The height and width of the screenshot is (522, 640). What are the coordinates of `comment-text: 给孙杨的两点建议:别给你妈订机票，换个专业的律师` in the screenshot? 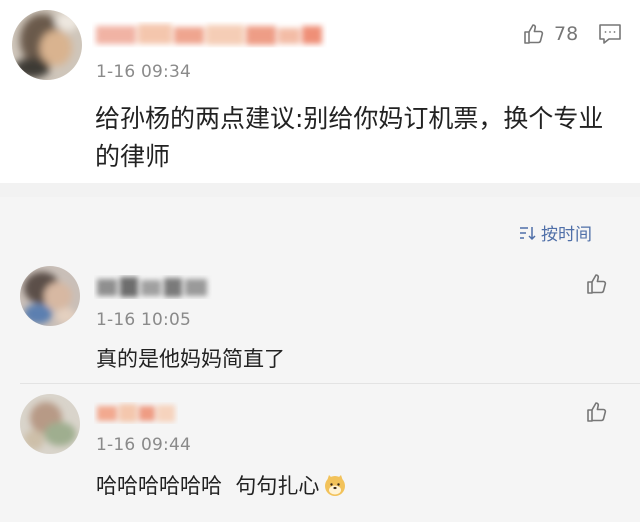 It's located at (349, 137).